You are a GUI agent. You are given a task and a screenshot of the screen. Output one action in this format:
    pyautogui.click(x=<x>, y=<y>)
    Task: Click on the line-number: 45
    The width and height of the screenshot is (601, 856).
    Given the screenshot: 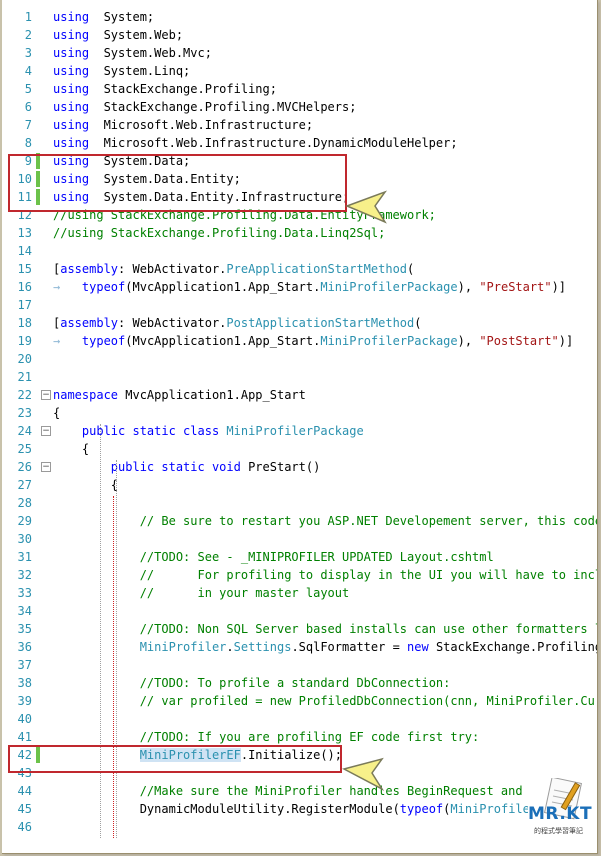 What is the action you would take?
    pyautogui.click(x=24, y=809)
    